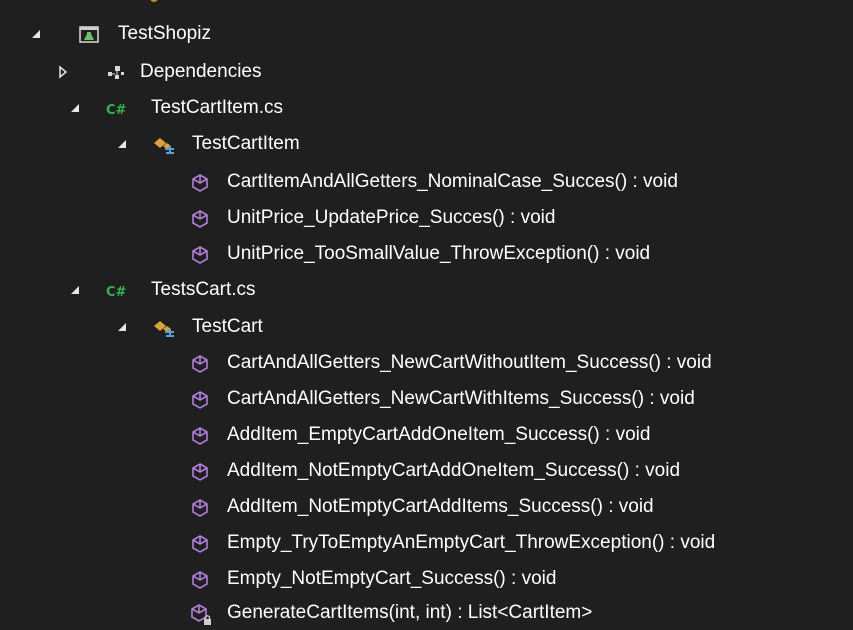 The height and width of the screenshot is (630, 853). I want to click on tree-item-method: UnitPrice_UpdatePrice_Succes() : void, so click(426, 218).